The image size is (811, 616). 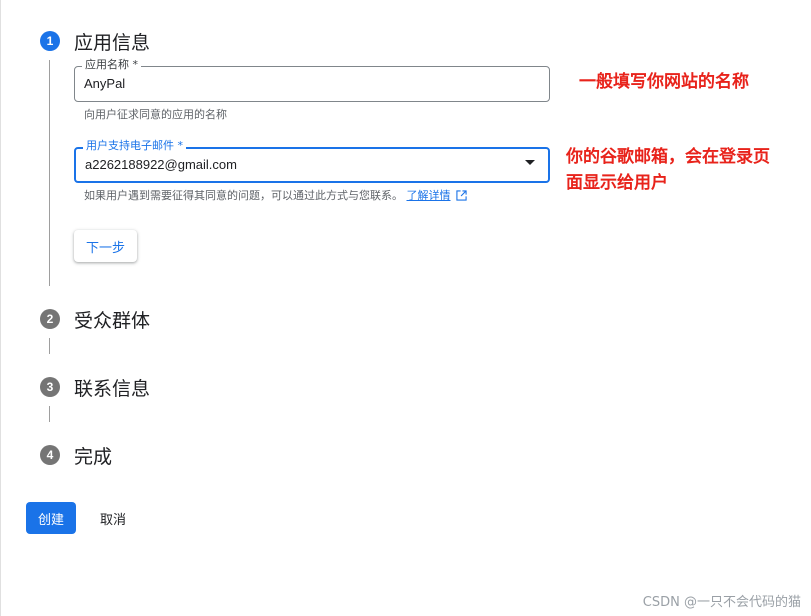 I want to click on step-4-indicator: 4, so click(x=50, y=455).